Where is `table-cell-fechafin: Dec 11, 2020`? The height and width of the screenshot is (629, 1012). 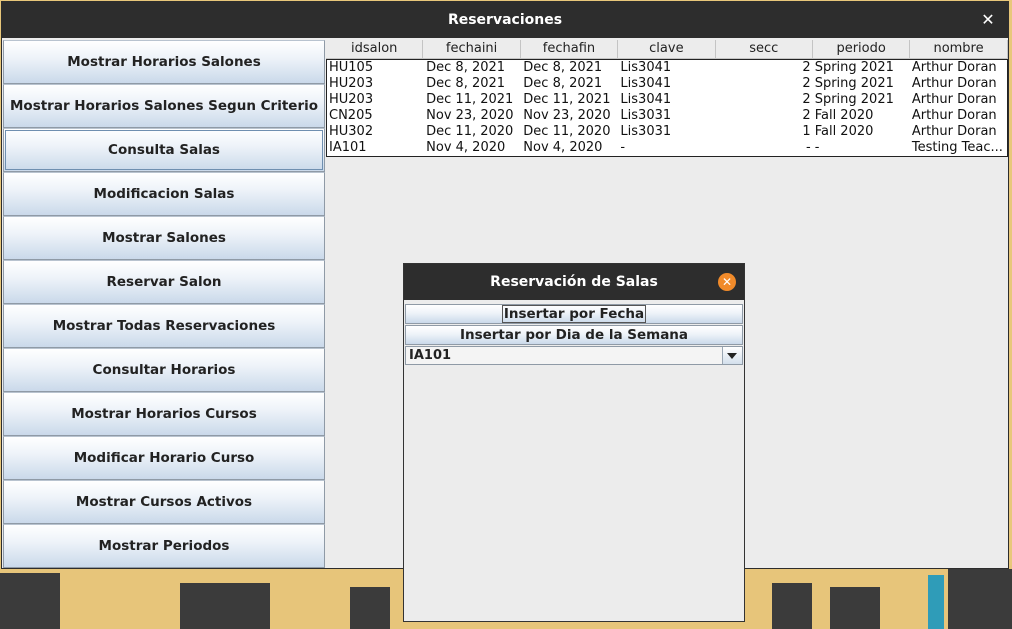 table-cell-fechafin: Dec 11, 2020 is located at coordinates (567, 131).